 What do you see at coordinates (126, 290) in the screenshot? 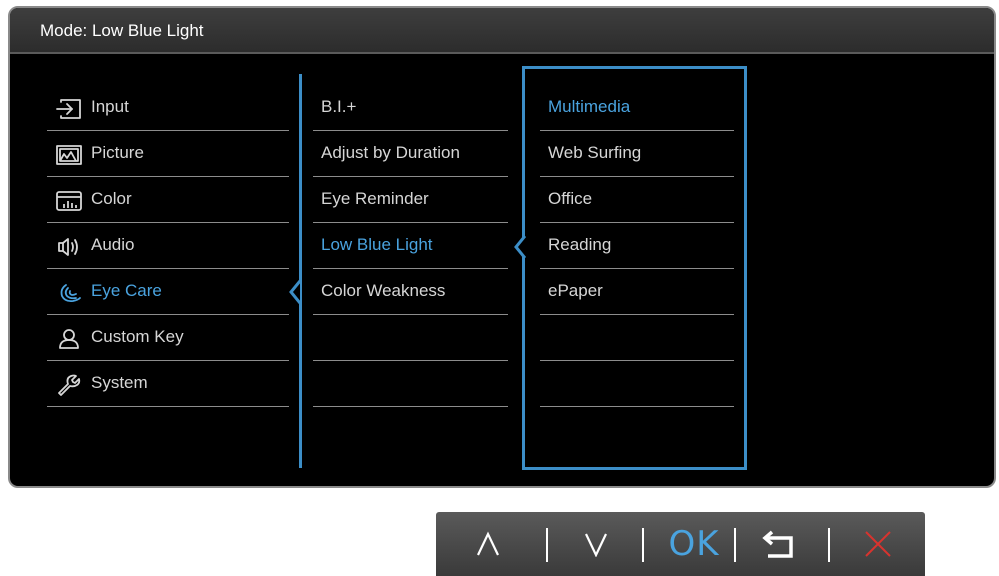
I see `menu-item-label: Eye Care` at bounding box center [126, 290].